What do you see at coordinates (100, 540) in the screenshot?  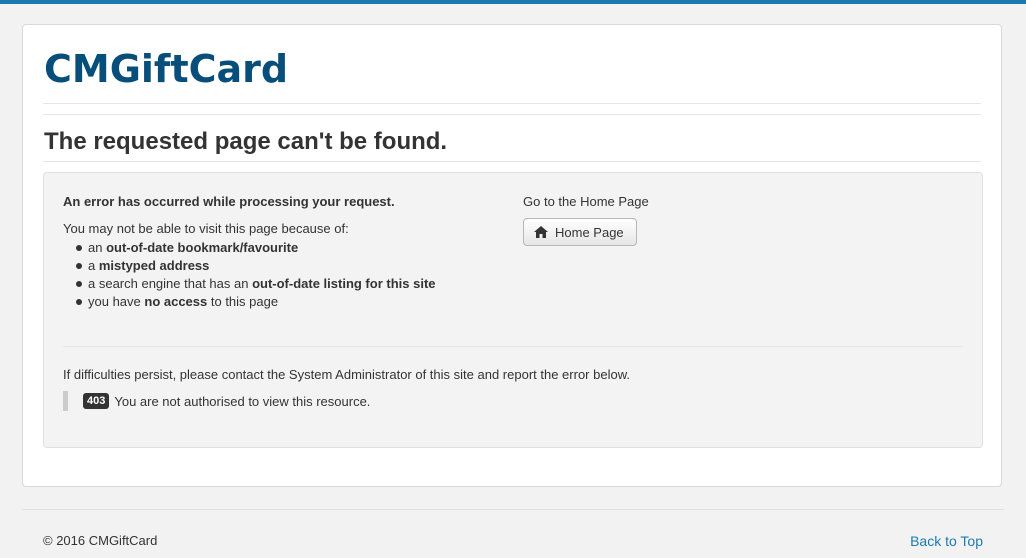 I see `copyright: © 2016 CMGiftCard` at bounding box center [100, 540].